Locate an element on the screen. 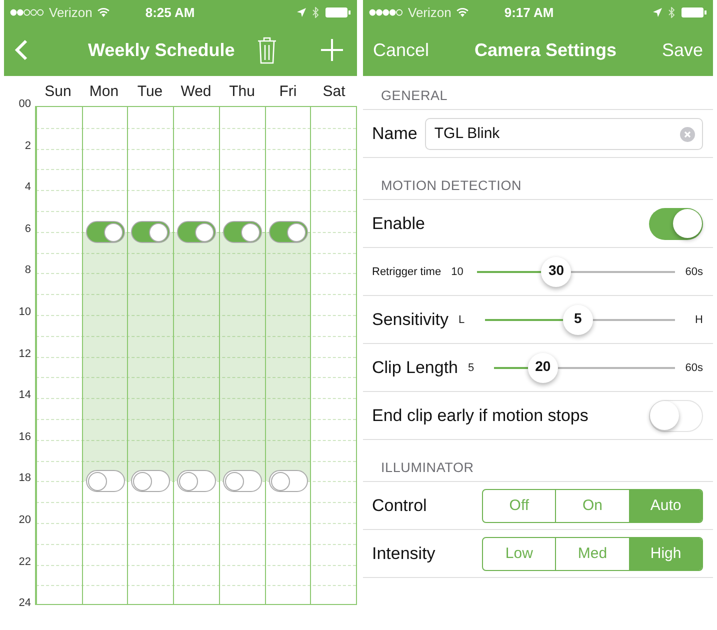 This screenshot has height=630, width=717. name-field: TGL Blink is located at coordinates (564, 134).